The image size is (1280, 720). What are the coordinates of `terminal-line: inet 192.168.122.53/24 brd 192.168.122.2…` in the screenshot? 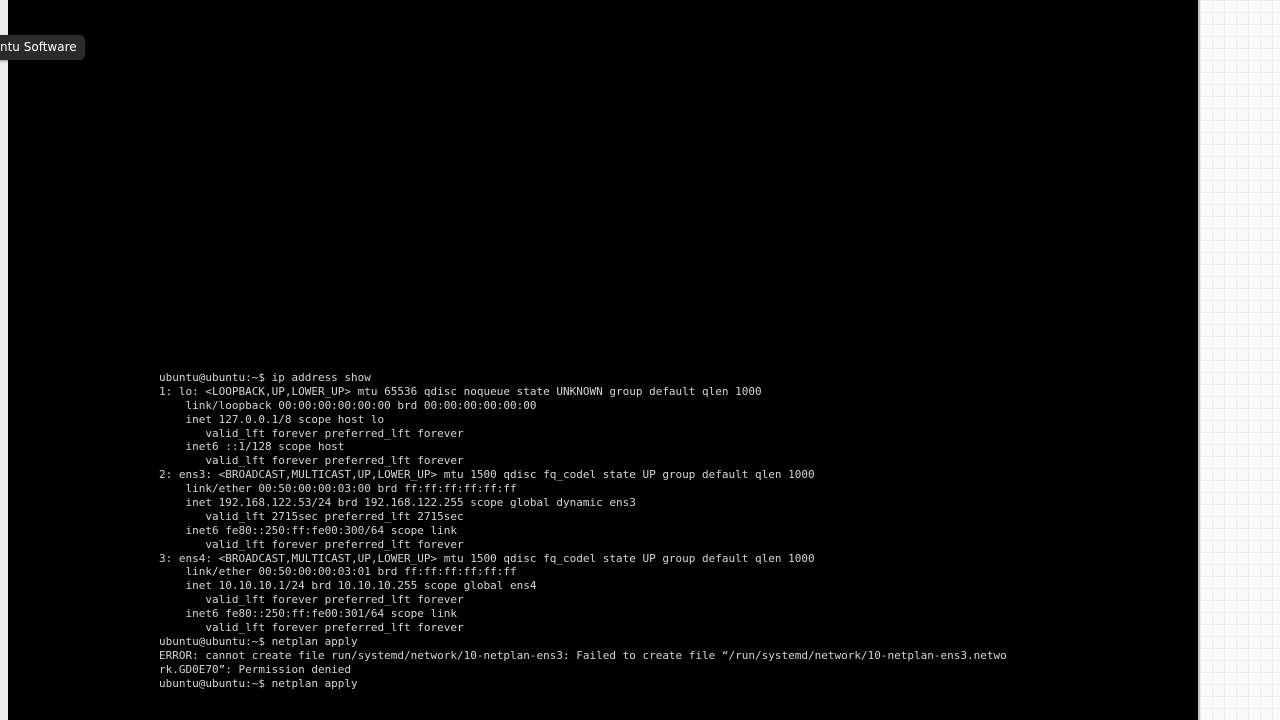 It's located at (397, 503).